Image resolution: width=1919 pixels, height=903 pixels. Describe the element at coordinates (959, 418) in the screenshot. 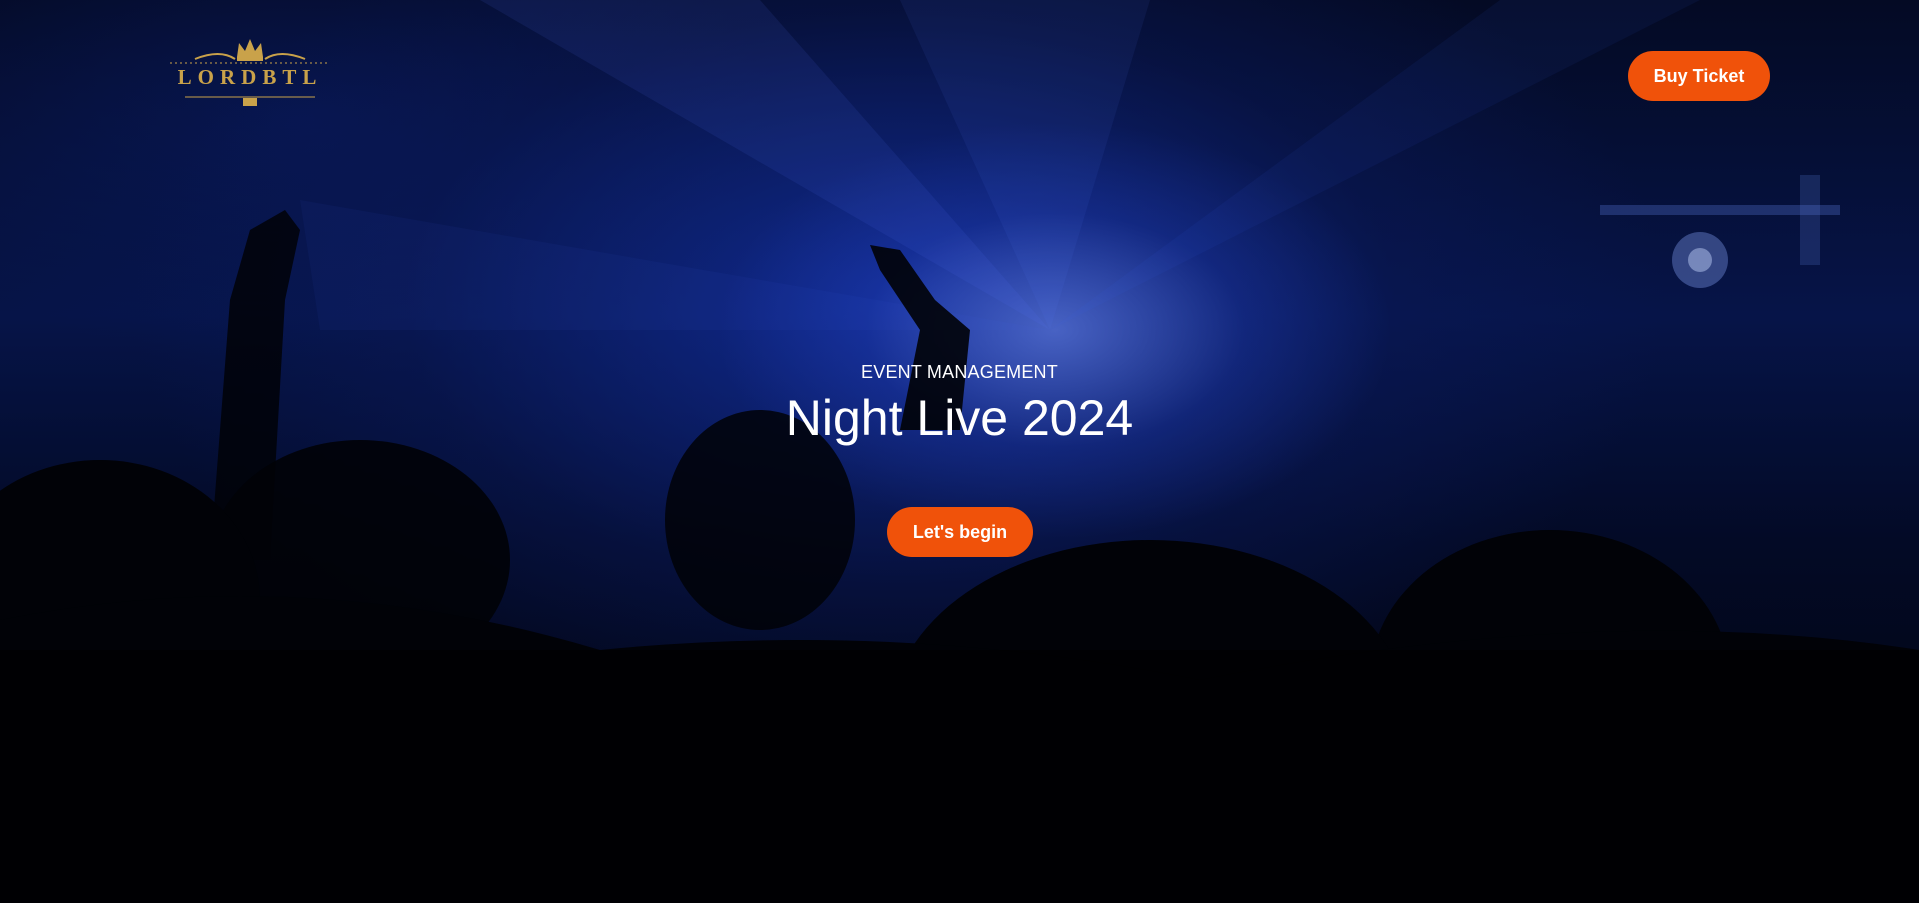

I see `hero-title: Night Live 2024` at that location.